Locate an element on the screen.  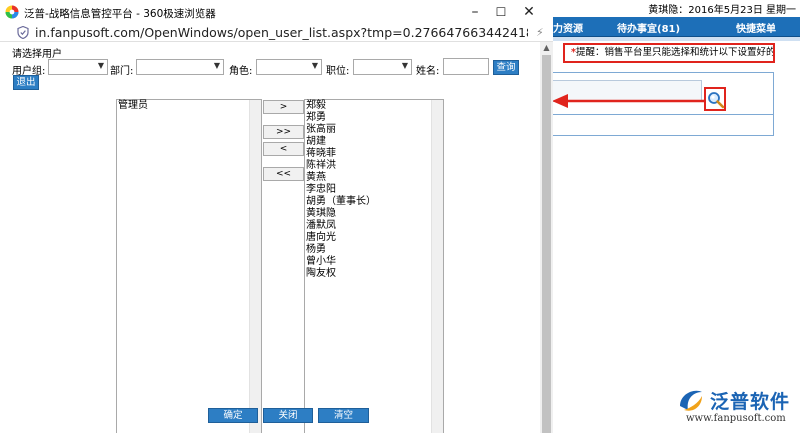
list-item: 郑勇 is located at coordinates (341, 118).